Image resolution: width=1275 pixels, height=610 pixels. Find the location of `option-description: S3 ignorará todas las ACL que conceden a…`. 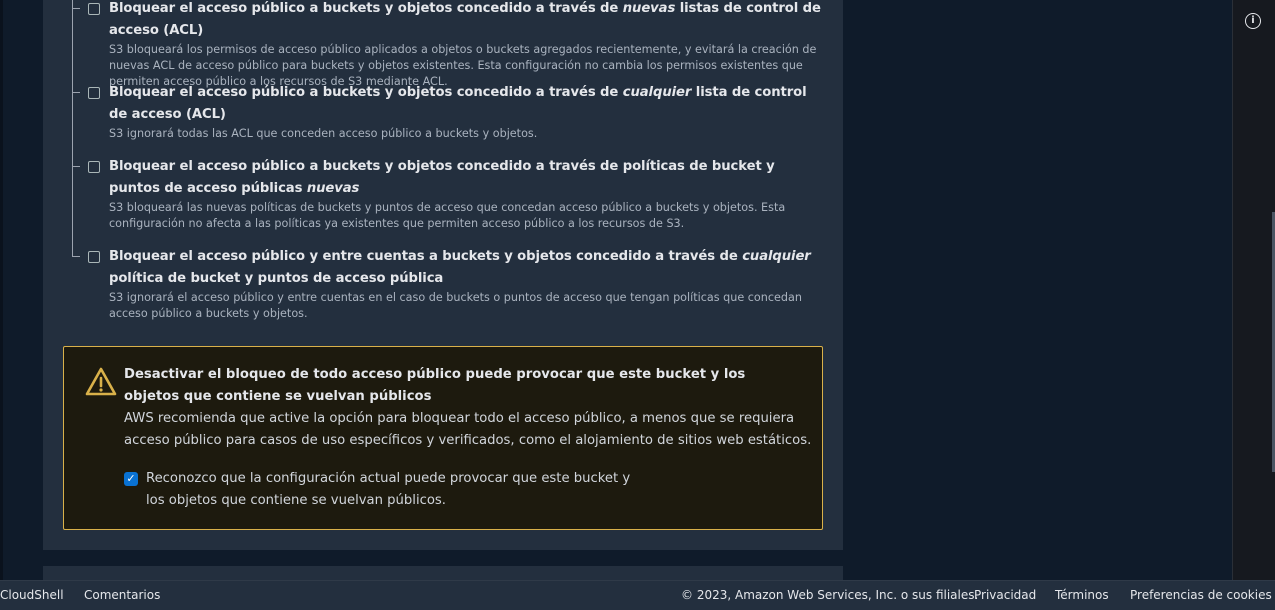

option-description: S3 ignorará todas las ACL que conceden a… is located at coordinates (323, 133).